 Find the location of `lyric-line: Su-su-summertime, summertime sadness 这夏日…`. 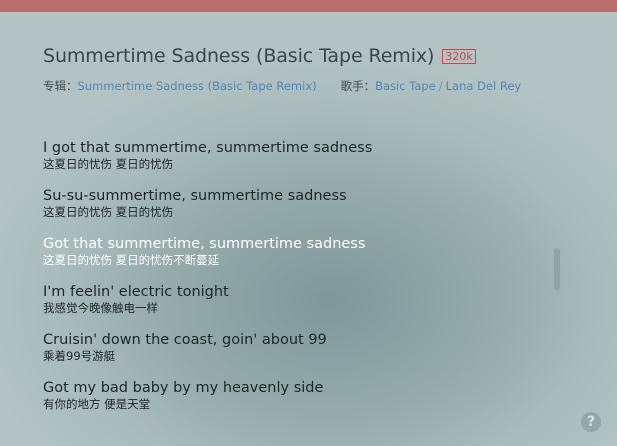

lyric-line: Su-su-summertime, summertime sadness 这夏日… is located at coordinates (207, 211).